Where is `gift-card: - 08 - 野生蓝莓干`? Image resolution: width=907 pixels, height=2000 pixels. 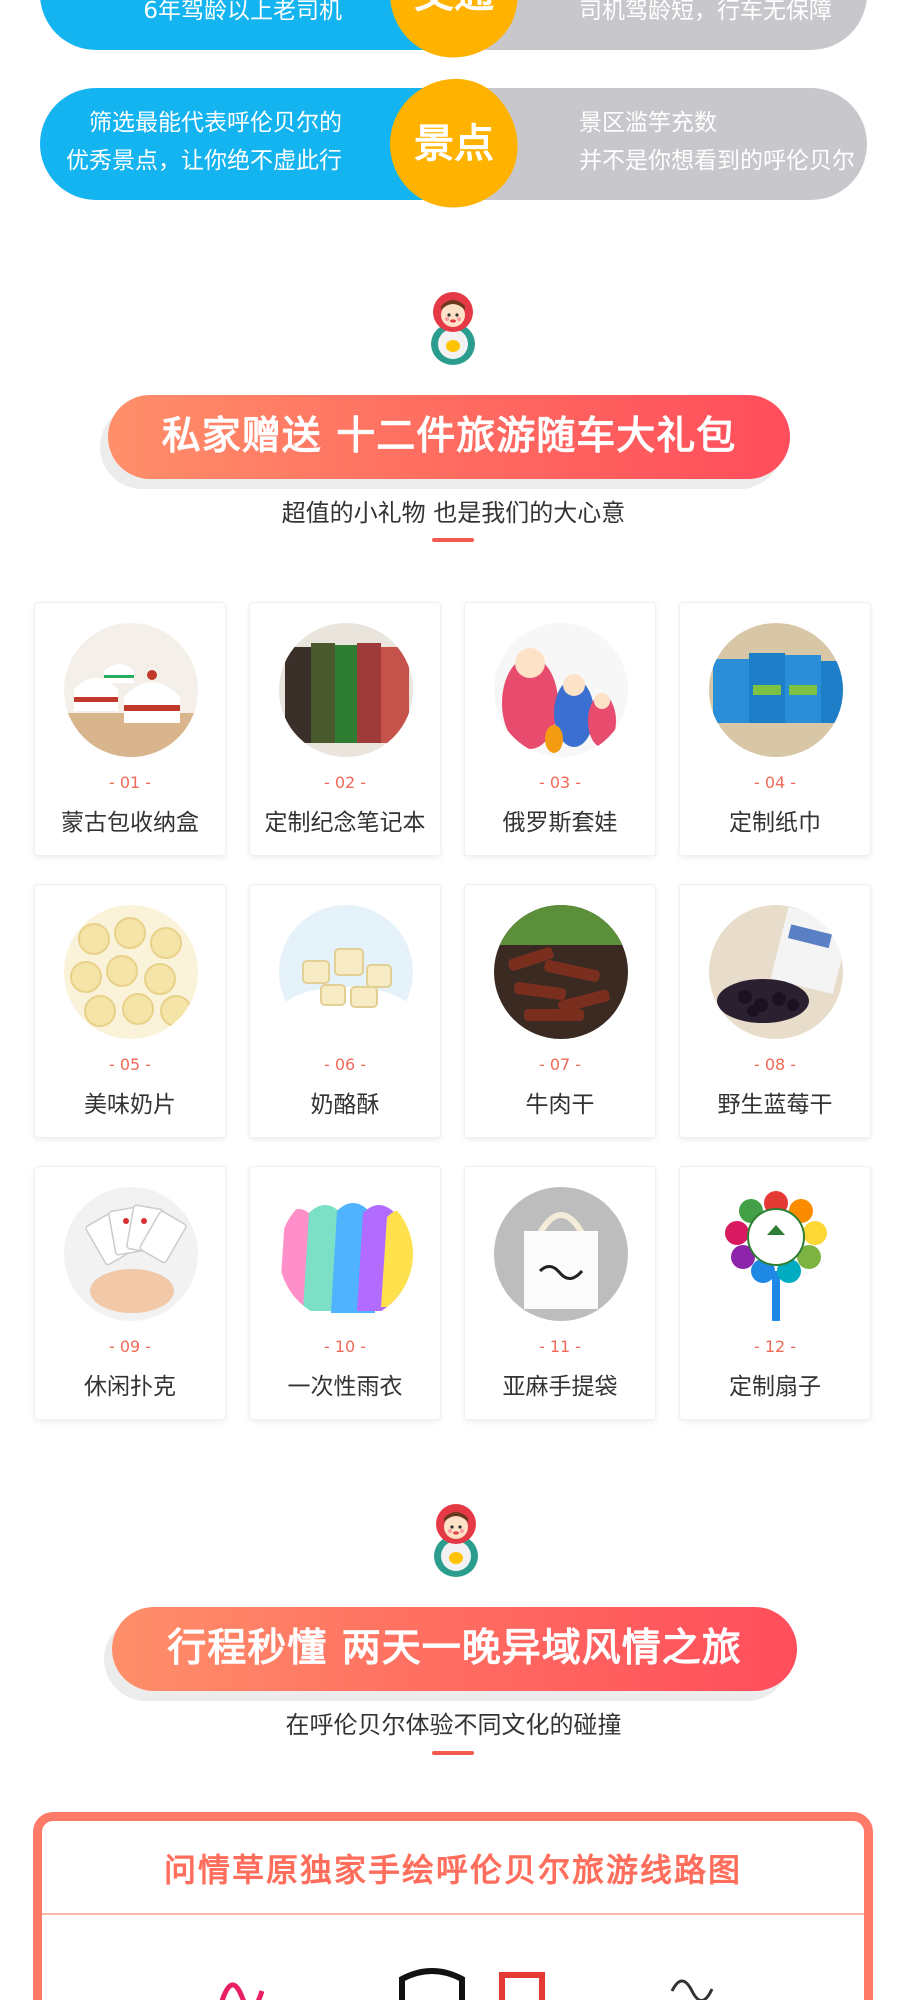 gift-card: - 08 - 野生蓝莓干 is located at coordinates (775, 1011).